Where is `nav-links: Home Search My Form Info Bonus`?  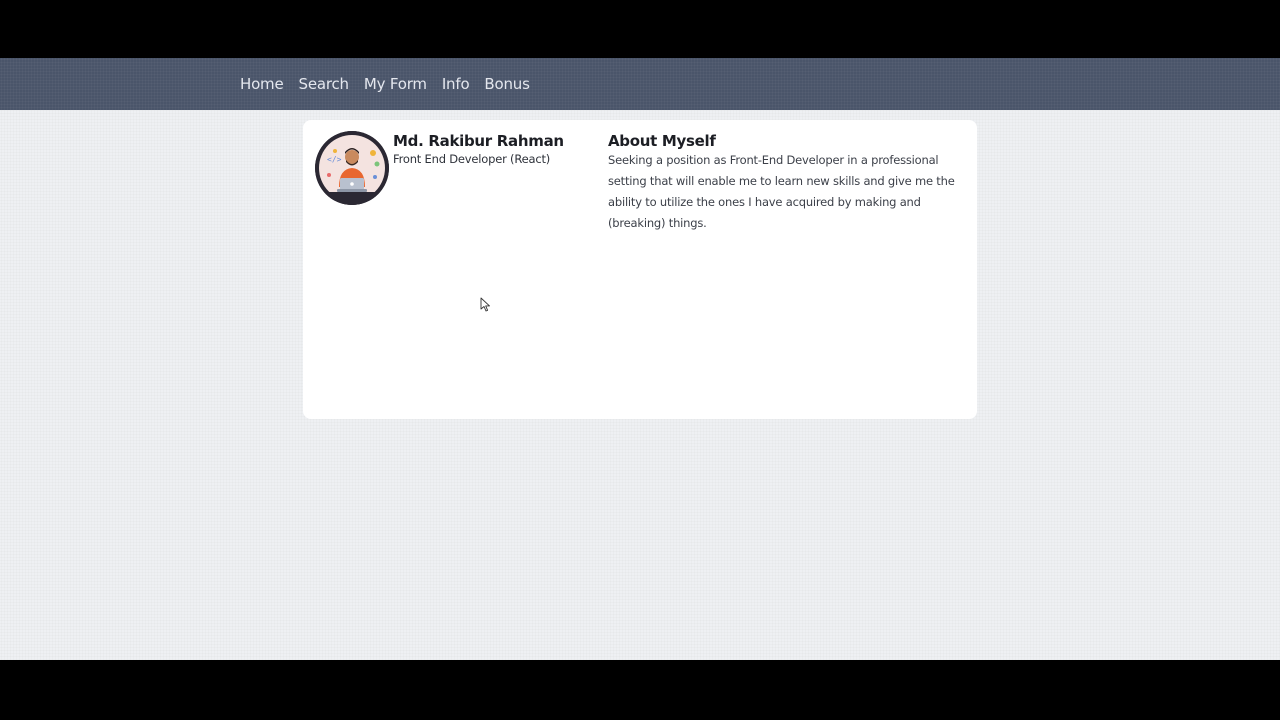 nav-links: Home Search My Form Info Bonus is located at coordinates (385, 84).